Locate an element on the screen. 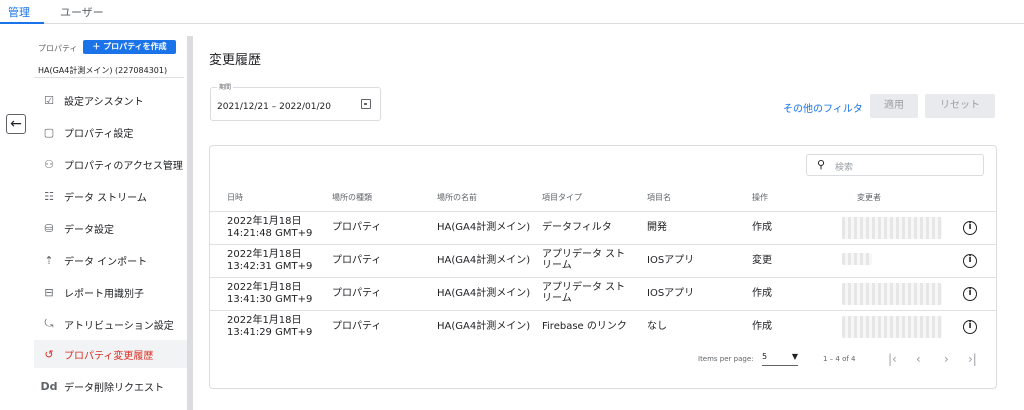  col-header-item-name: 項目名 is located at coordinates (659, 197).